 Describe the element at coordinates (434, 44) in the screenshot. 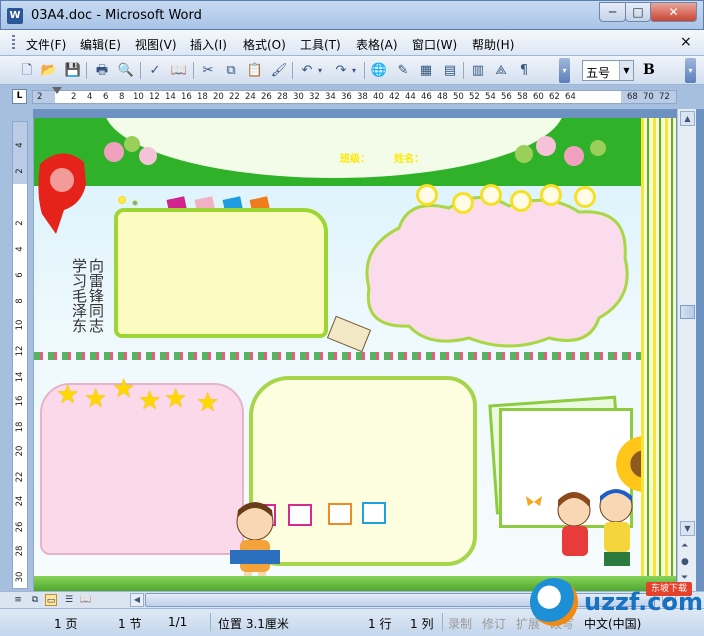

I see `menu-window: 窗口(W)` at that location.